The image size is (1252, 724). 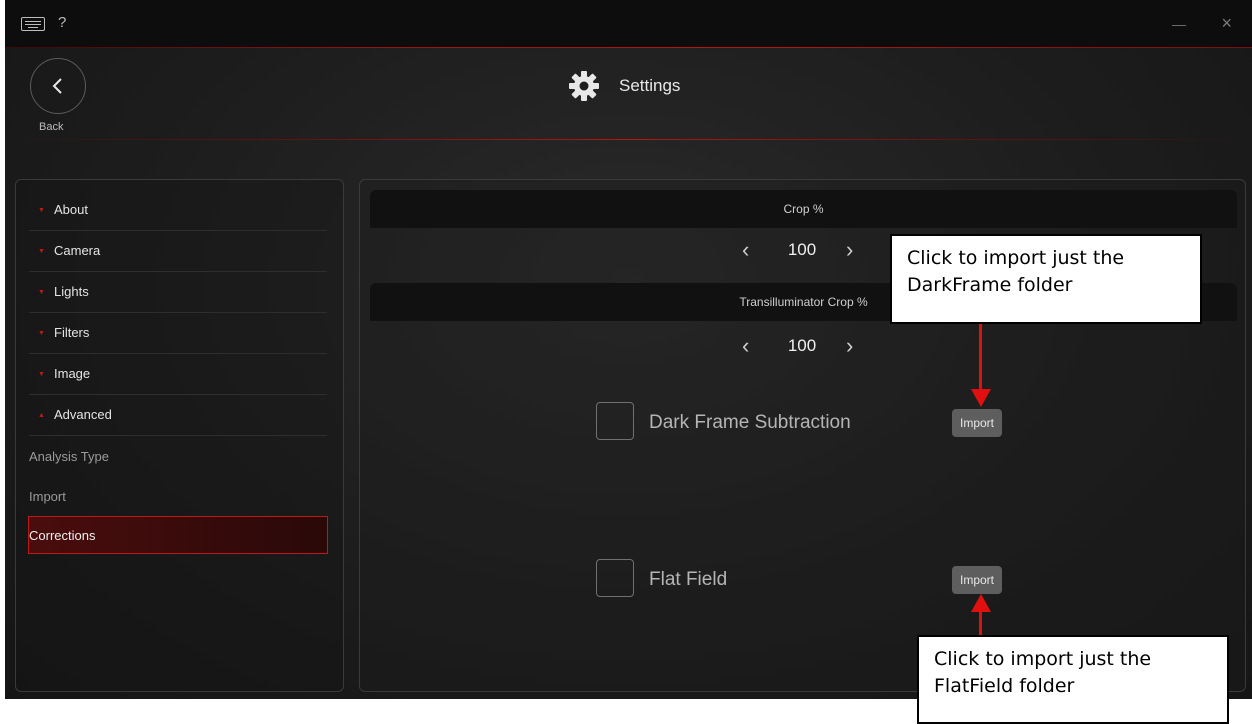 What do you see at coordinates (178, 252) in the screenshot?
I see `sidebar-item-camera: ▼ Camera` at bounding box center [178, 252].